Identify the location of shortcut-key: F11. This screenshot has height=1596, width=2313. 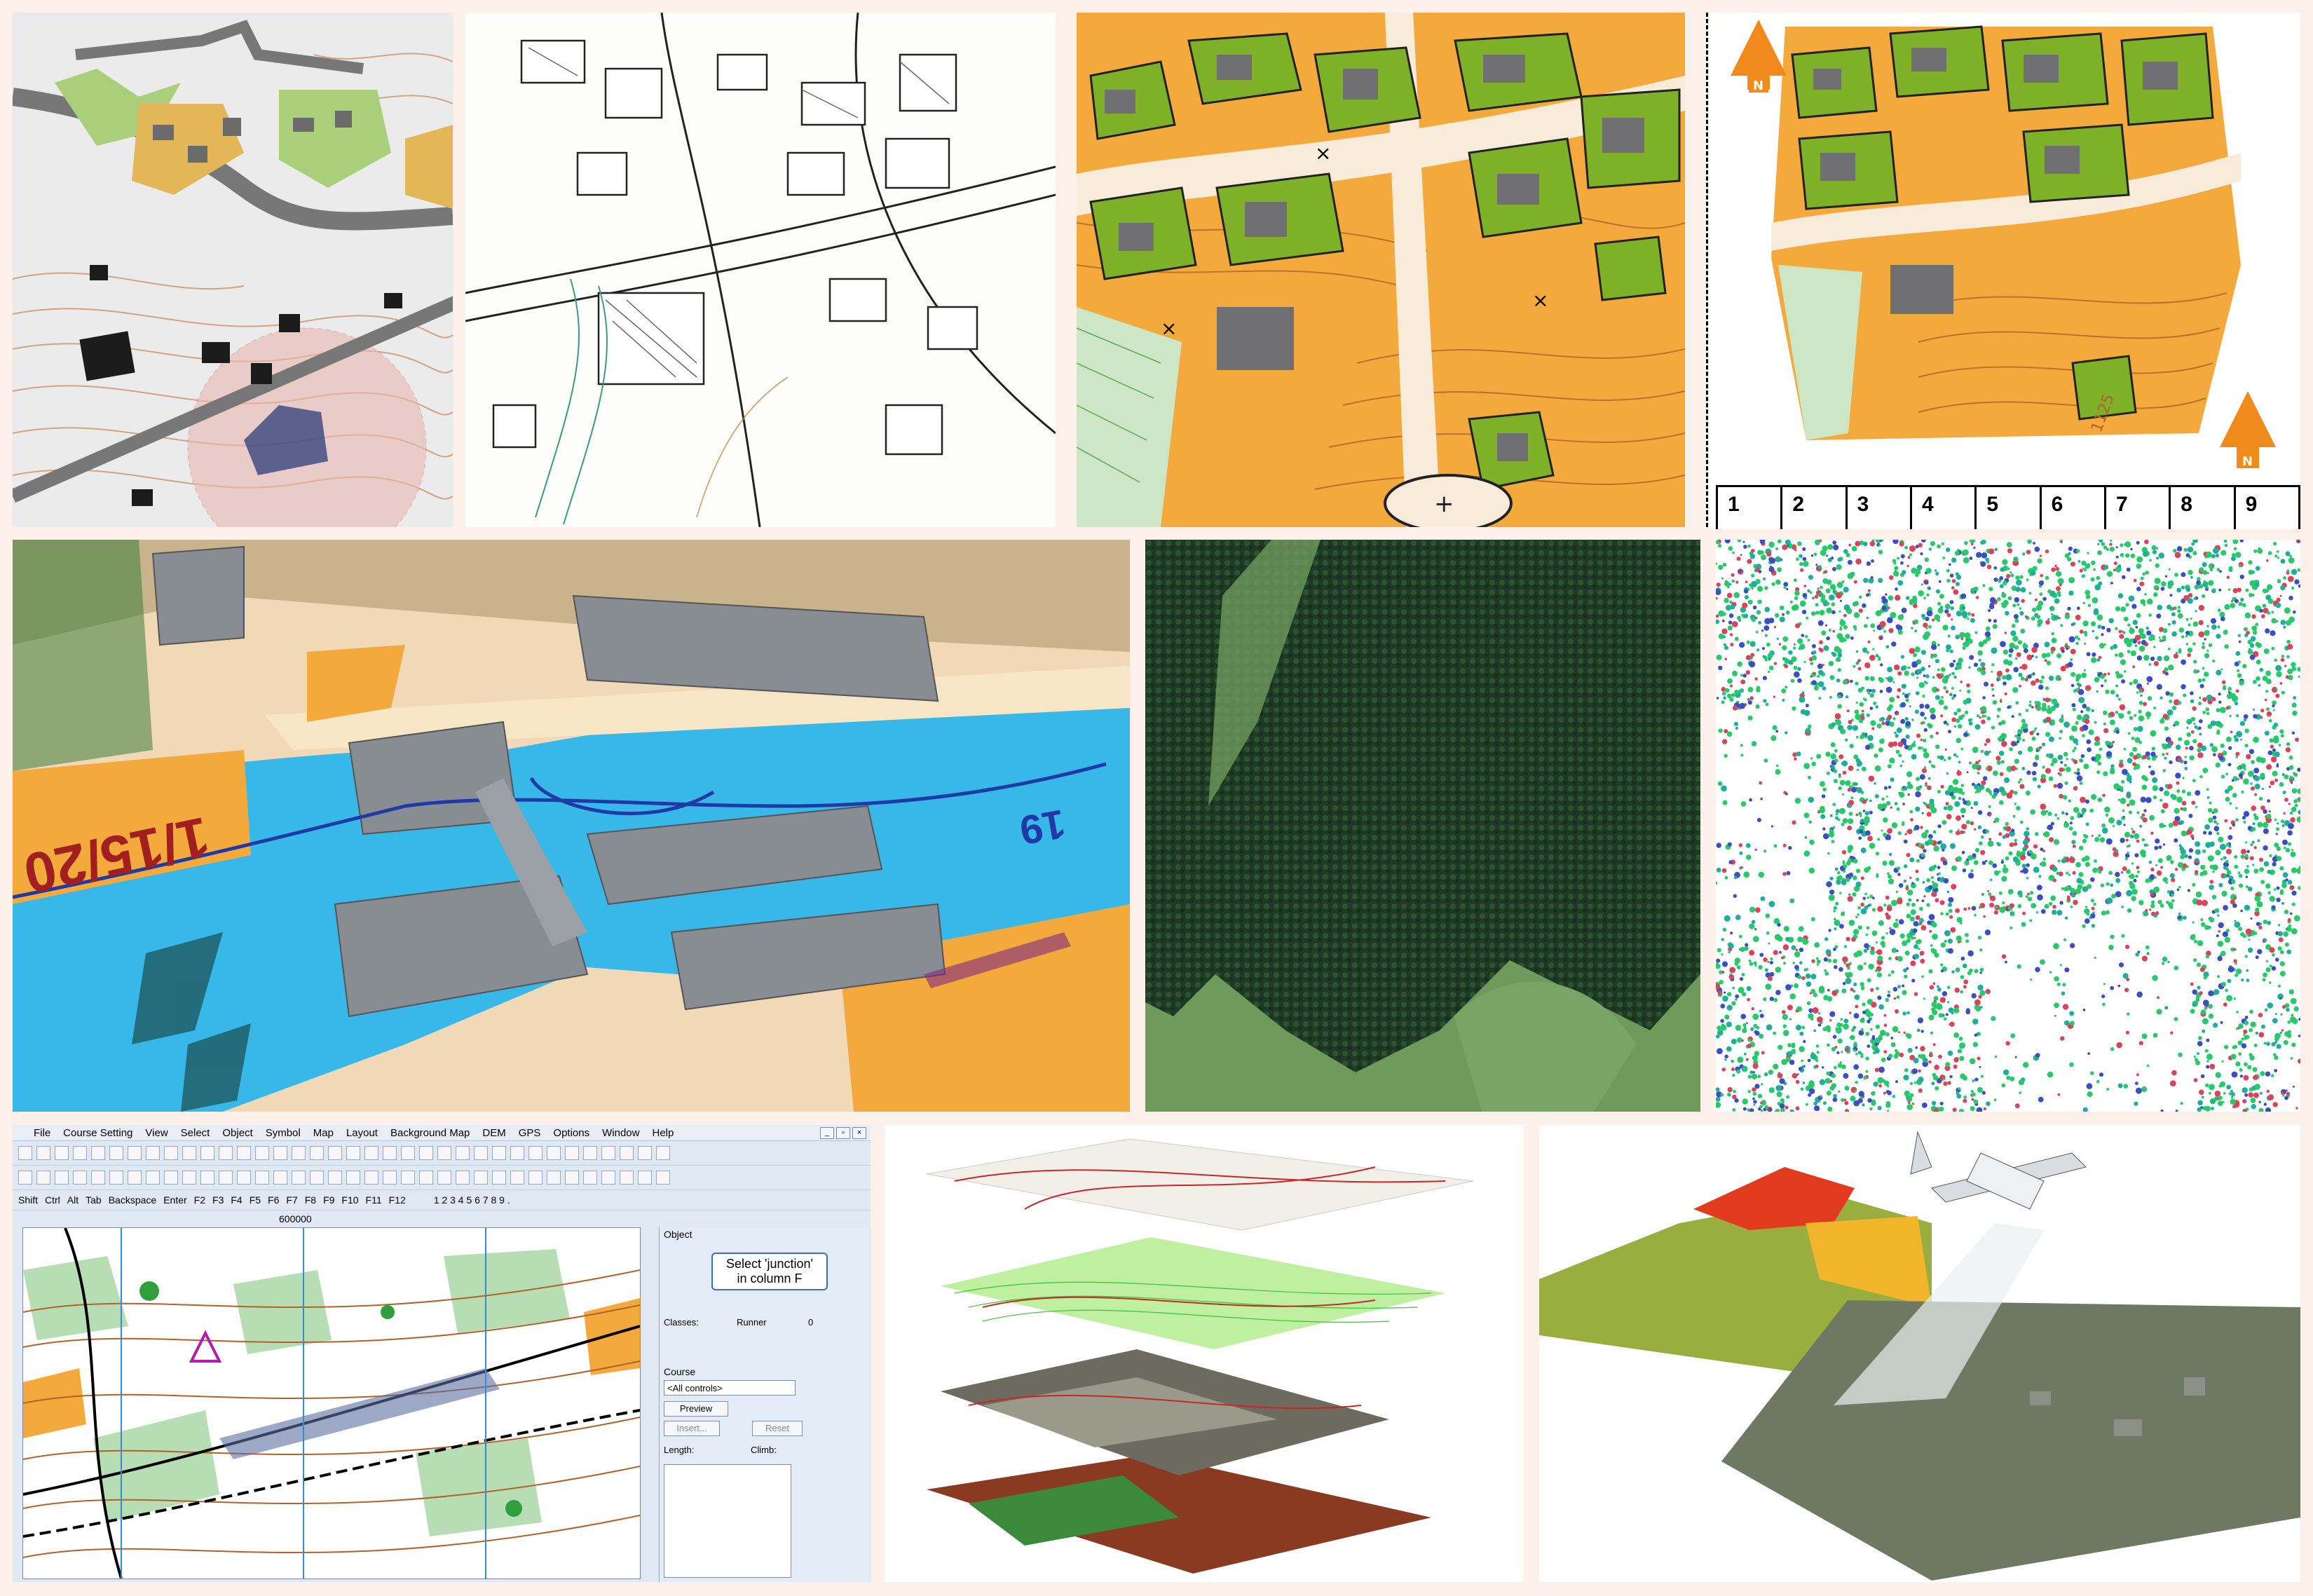
(374, 1200).